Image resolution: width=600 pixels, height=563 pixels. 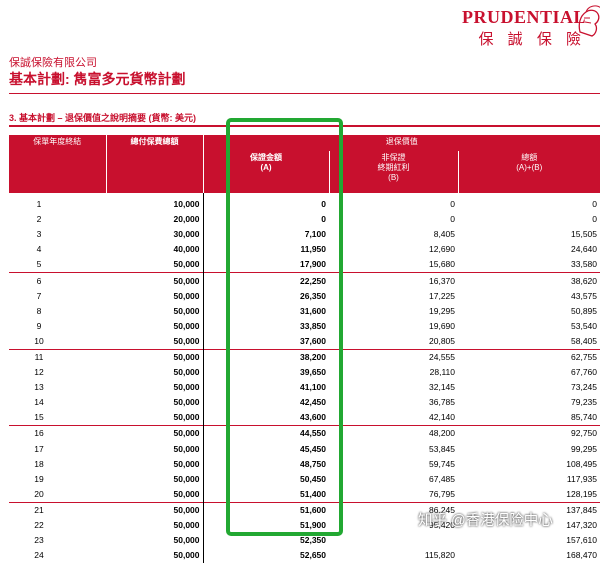 I want to click on cell-year: 7, so click(x=39, y=295).